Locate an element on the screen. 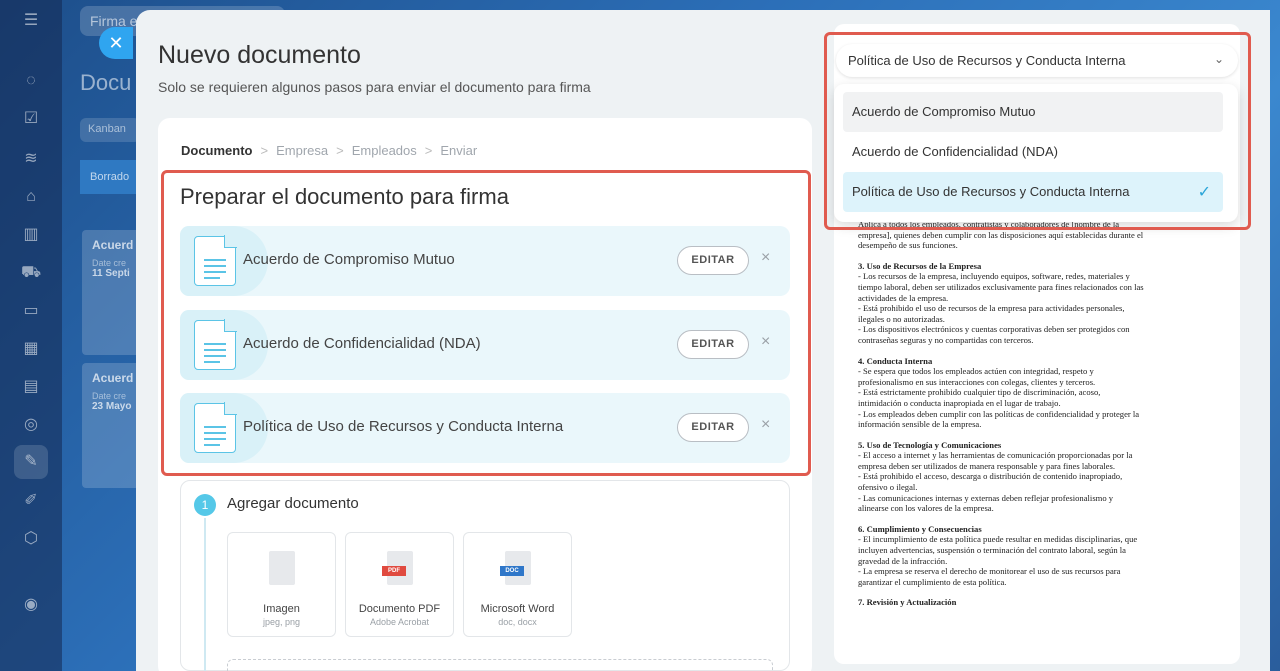  filter-icon: ≋ is located at coordinates (31, 159).